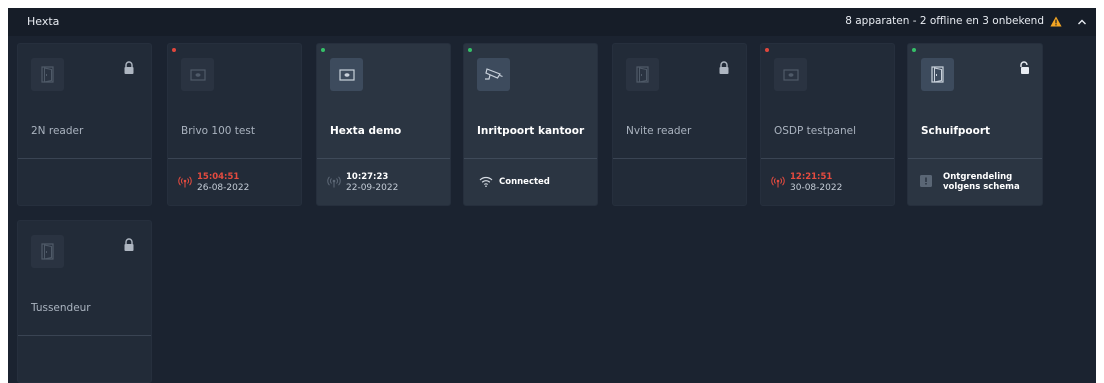 The height and width of the screenshot is (383, 1104). Describe the element at coordinates (1024, 67) in the screenshot. I see `unlocked-icon` at that location.